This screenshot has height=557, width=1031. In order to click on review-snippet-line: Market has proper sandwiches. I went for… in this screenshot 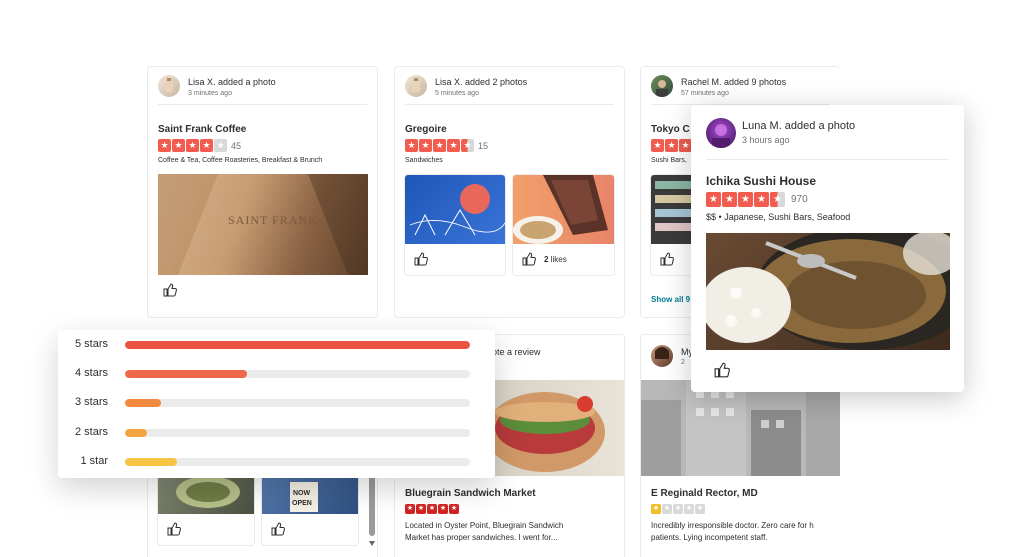, I will do `click(481, 537)`.